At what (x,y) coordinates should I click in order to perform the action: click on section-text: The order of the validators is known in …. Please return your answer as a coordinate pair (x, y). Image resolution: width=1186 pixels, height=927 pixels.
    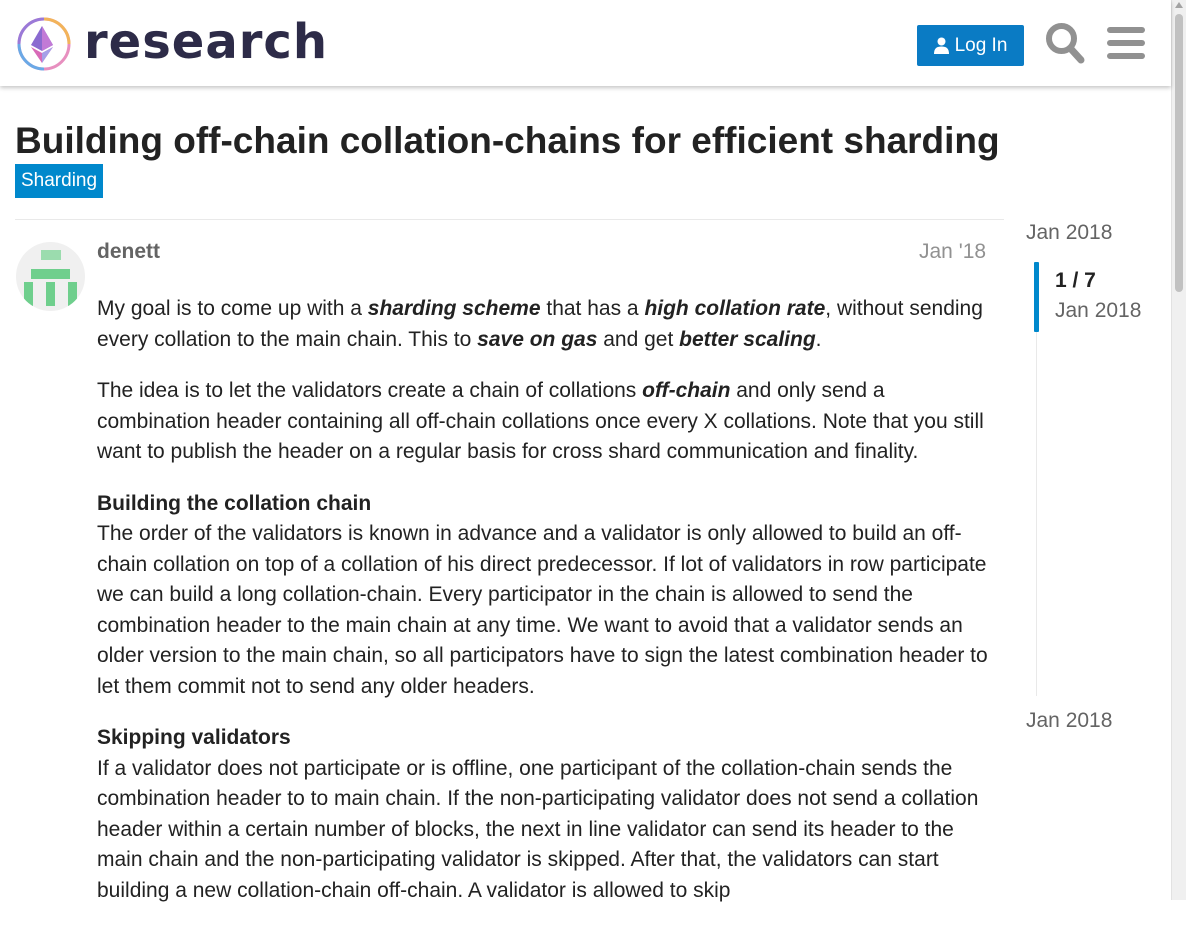
    Looking at the image, I should click on (542, 610).